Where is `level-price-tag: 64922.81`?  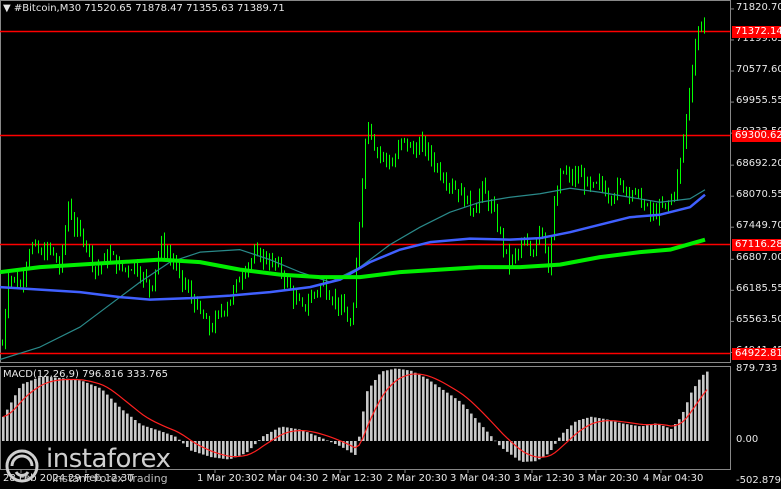
level-price-tag: 64922.81 is located at coordinates (756, 353).